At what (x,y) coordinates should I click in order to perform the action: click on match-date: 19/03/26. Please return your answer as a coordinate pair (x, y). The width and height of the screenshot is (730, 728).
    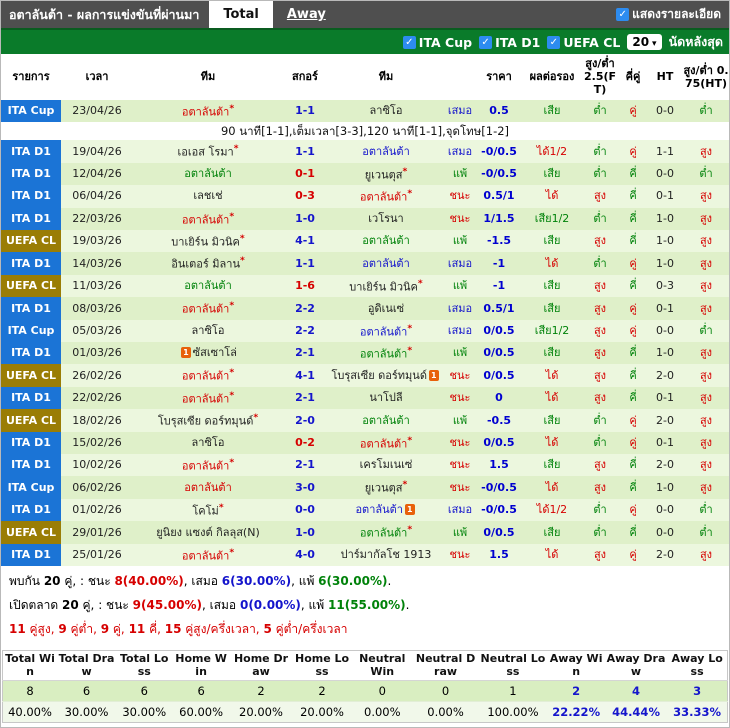
    Looking at the image, I should click on (97, 241).